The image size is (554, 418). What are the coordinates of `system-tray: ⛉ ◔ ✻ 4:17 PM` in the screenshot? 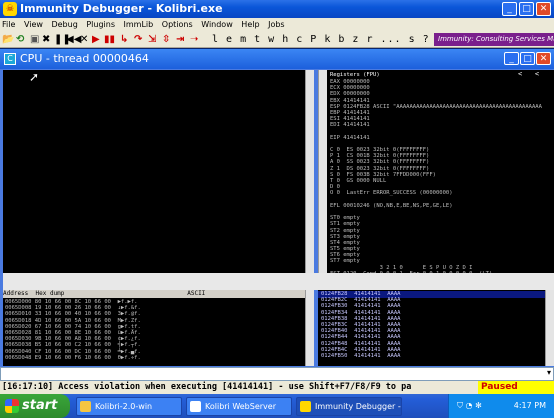 It's located at (501, 406).